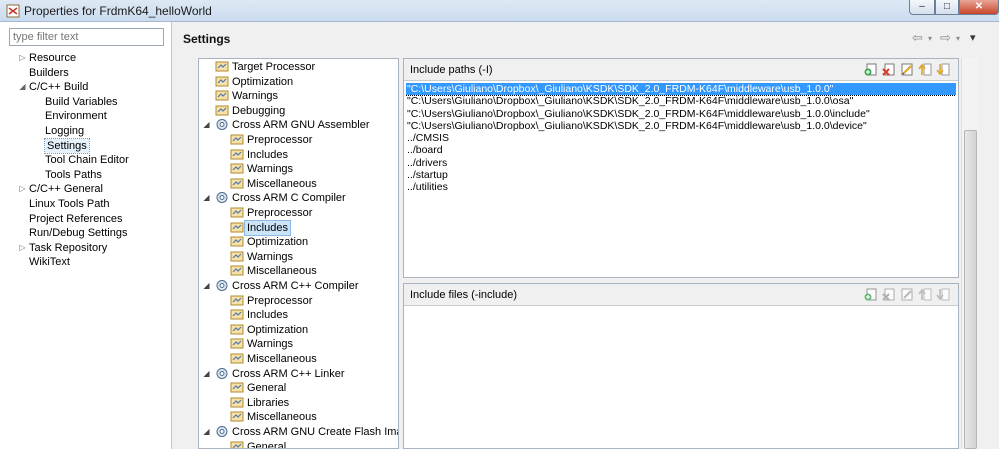  I want to click on forward-menu-chevron-icon: ▾, so click(958, 38).